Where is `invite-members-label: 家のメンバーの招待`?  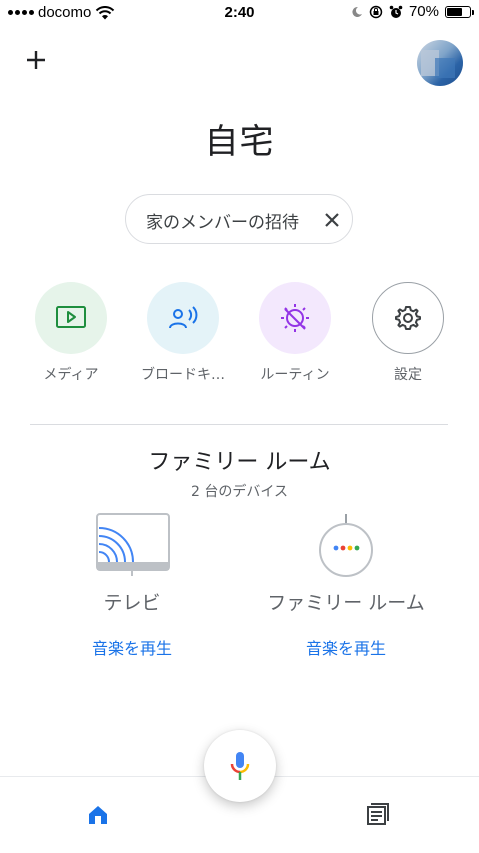 invite-members-label: 家のメンバーの招待 is located at coordinates (222, 223).